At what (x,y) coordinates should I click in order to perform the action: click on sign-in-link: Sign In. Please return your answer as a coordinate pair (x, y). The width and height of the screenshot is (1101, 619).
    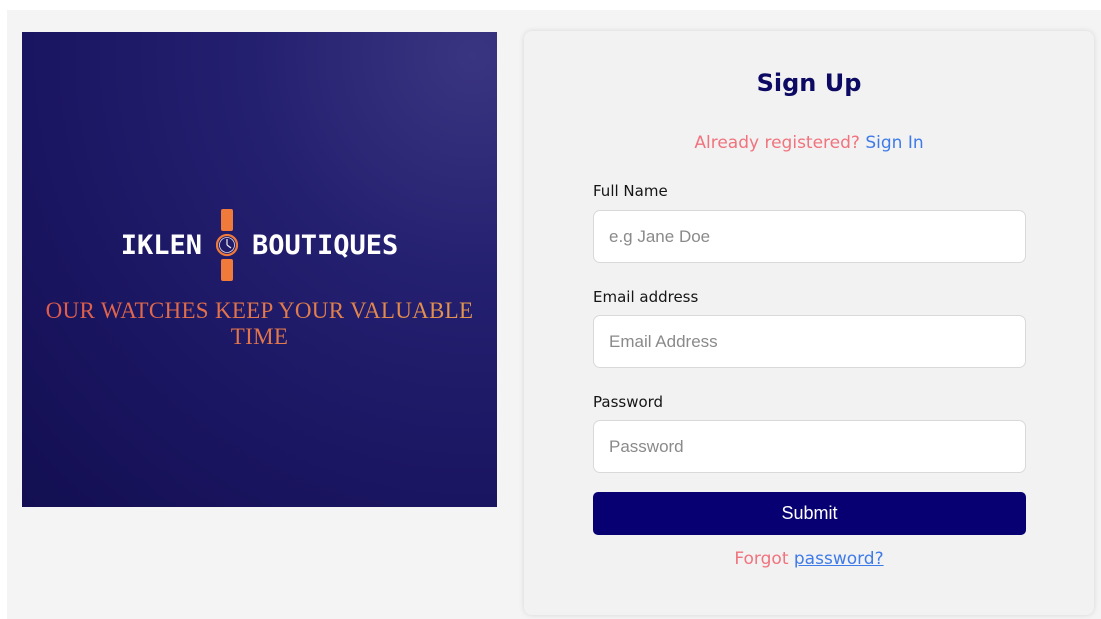
    Looking at the image, I should click on (894, 143).